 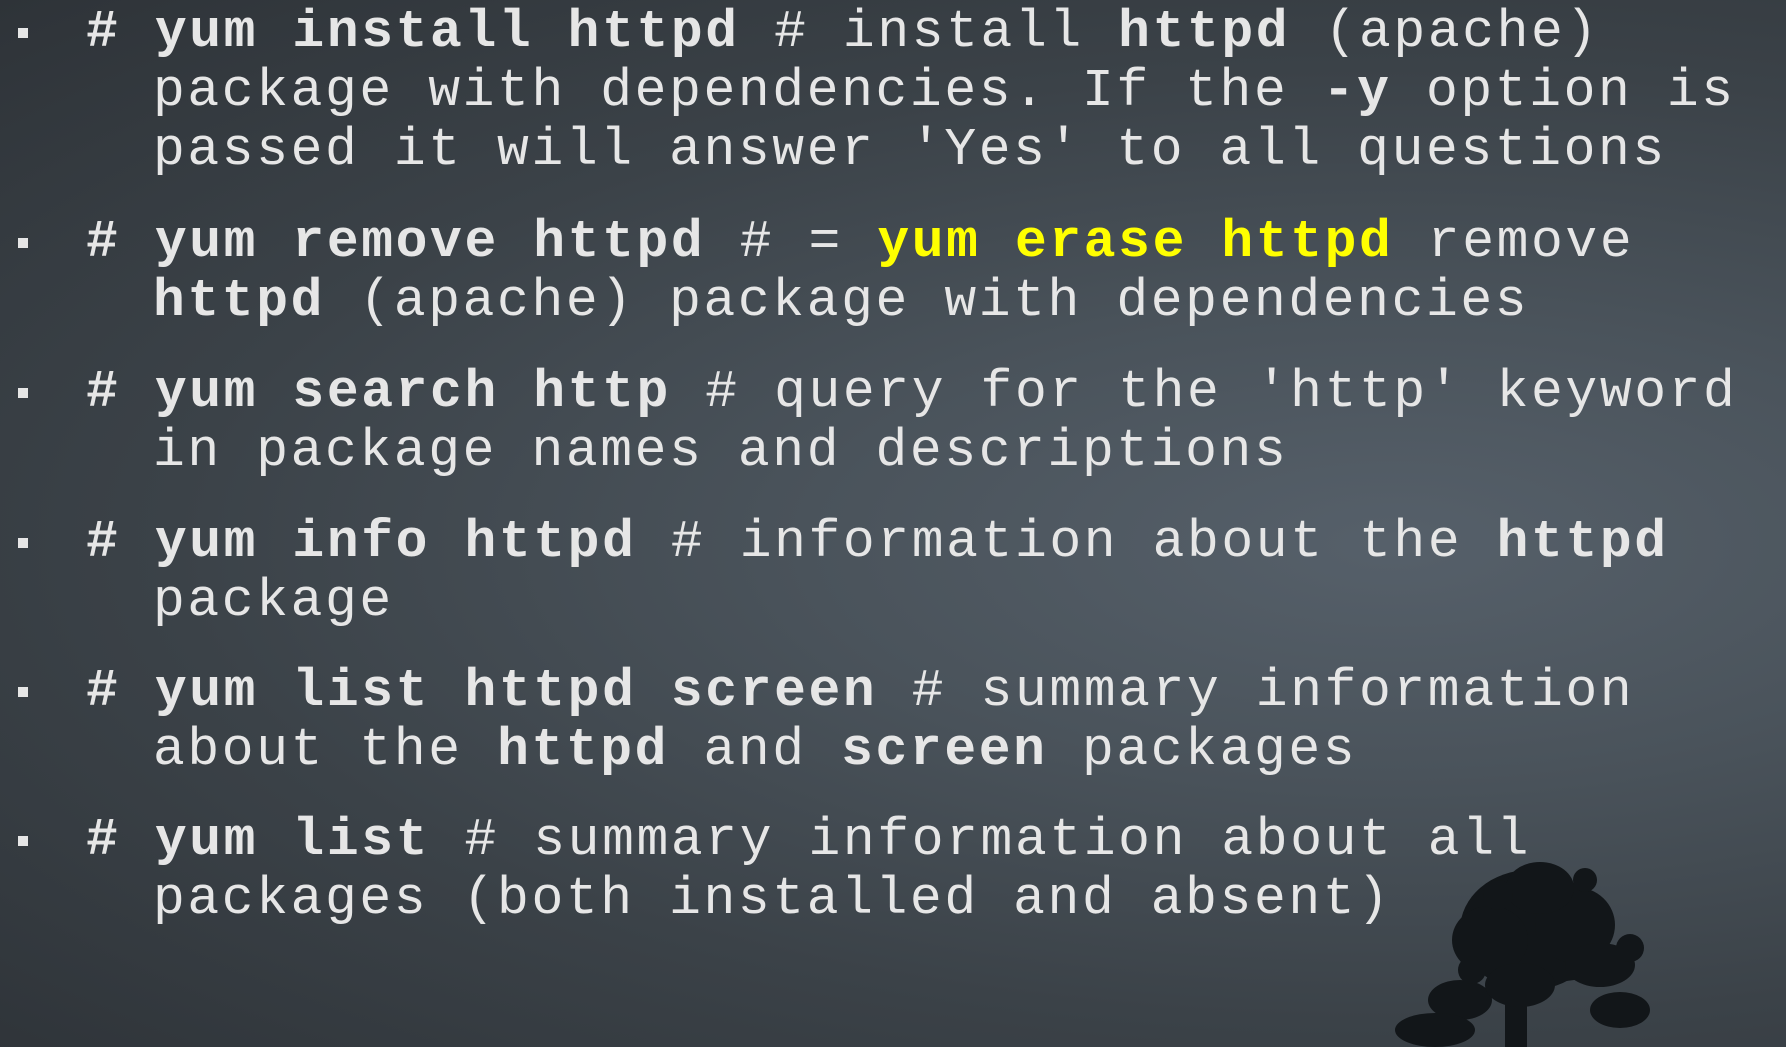 I want to click on bullet-line: package, so click(x=273, y=601).